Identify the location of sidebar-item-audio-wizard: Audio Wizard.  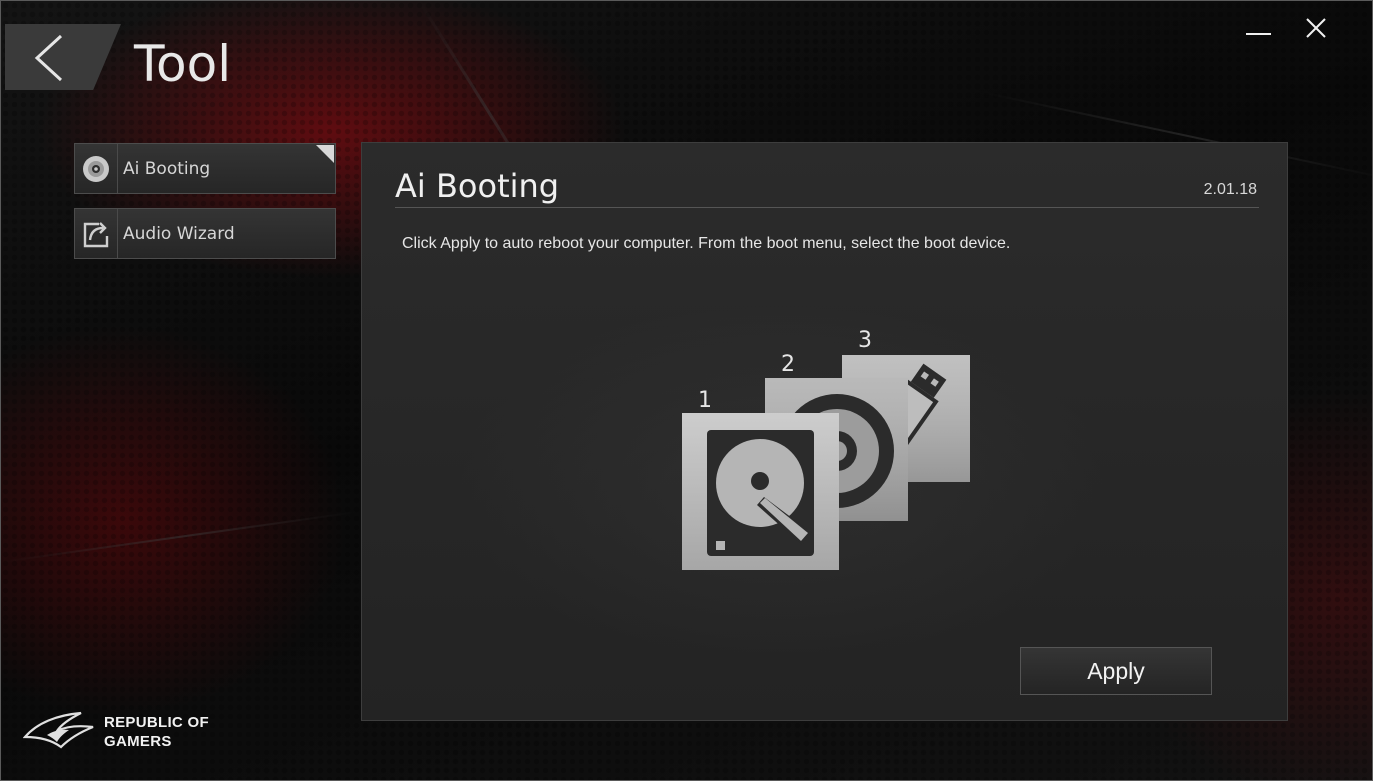
(205, 233).